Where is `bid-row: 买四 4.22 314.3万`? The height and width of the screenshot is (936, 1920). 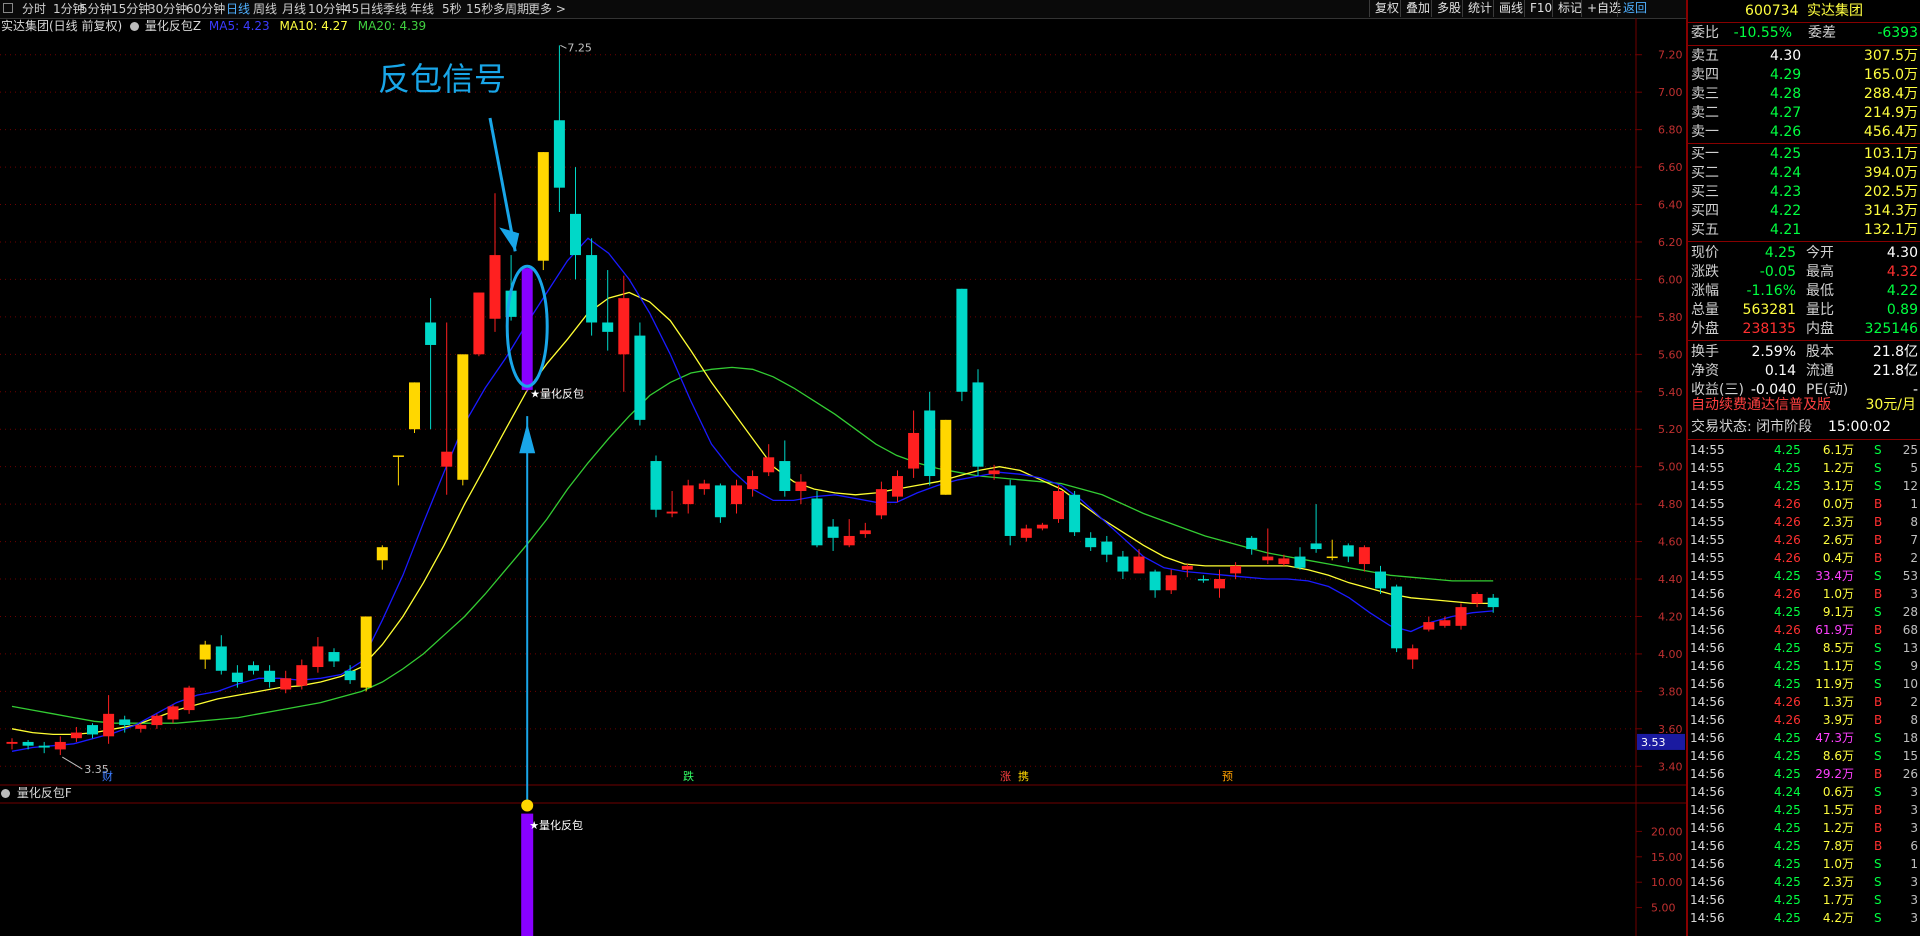
bid-row: 买四 4.22 314.3万 is located at coordinates (1804, 211).